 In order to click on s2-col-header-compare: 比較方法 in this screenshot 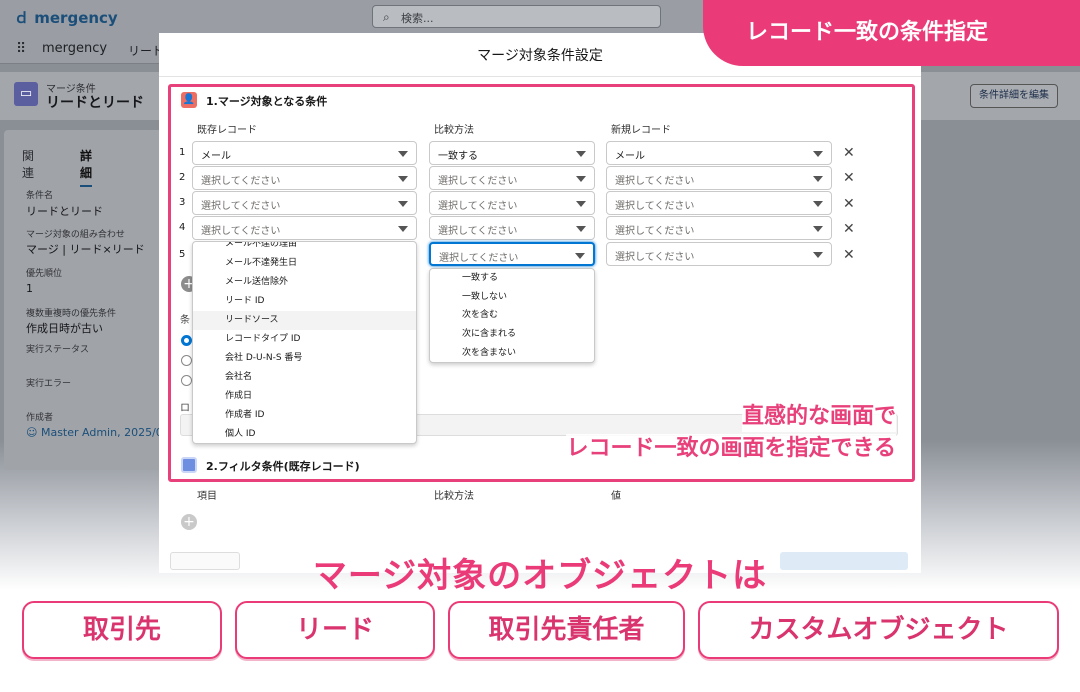, I will do `click(454, 496)`.